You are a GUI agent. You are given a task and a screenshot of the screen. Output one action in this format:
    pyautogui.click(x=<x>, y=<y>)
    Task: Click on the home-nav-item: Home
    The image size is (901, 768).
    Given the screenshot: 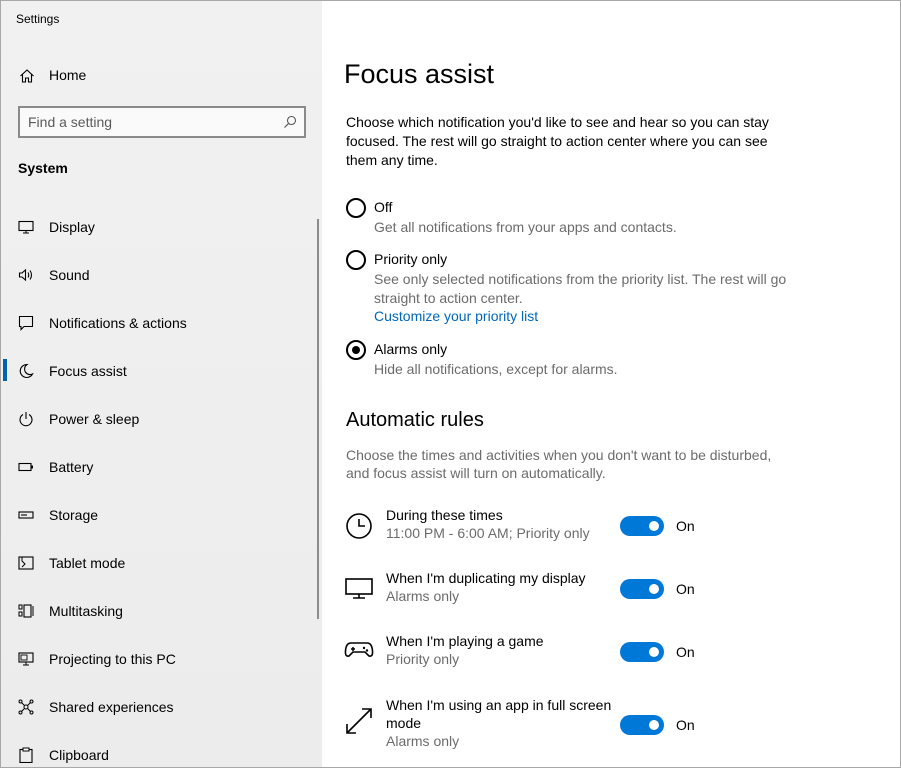 What is the action you would take?
    pyautogui.click(x=161, y=76)
    